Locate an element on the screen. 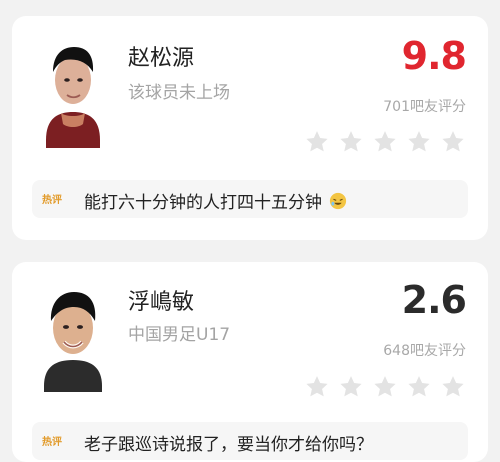 This screenshot has height=462, width=500. hot-comment: 热评 老子跟巡诗说报了，要当你才给你吗？ is located at coordinates (250, 441).